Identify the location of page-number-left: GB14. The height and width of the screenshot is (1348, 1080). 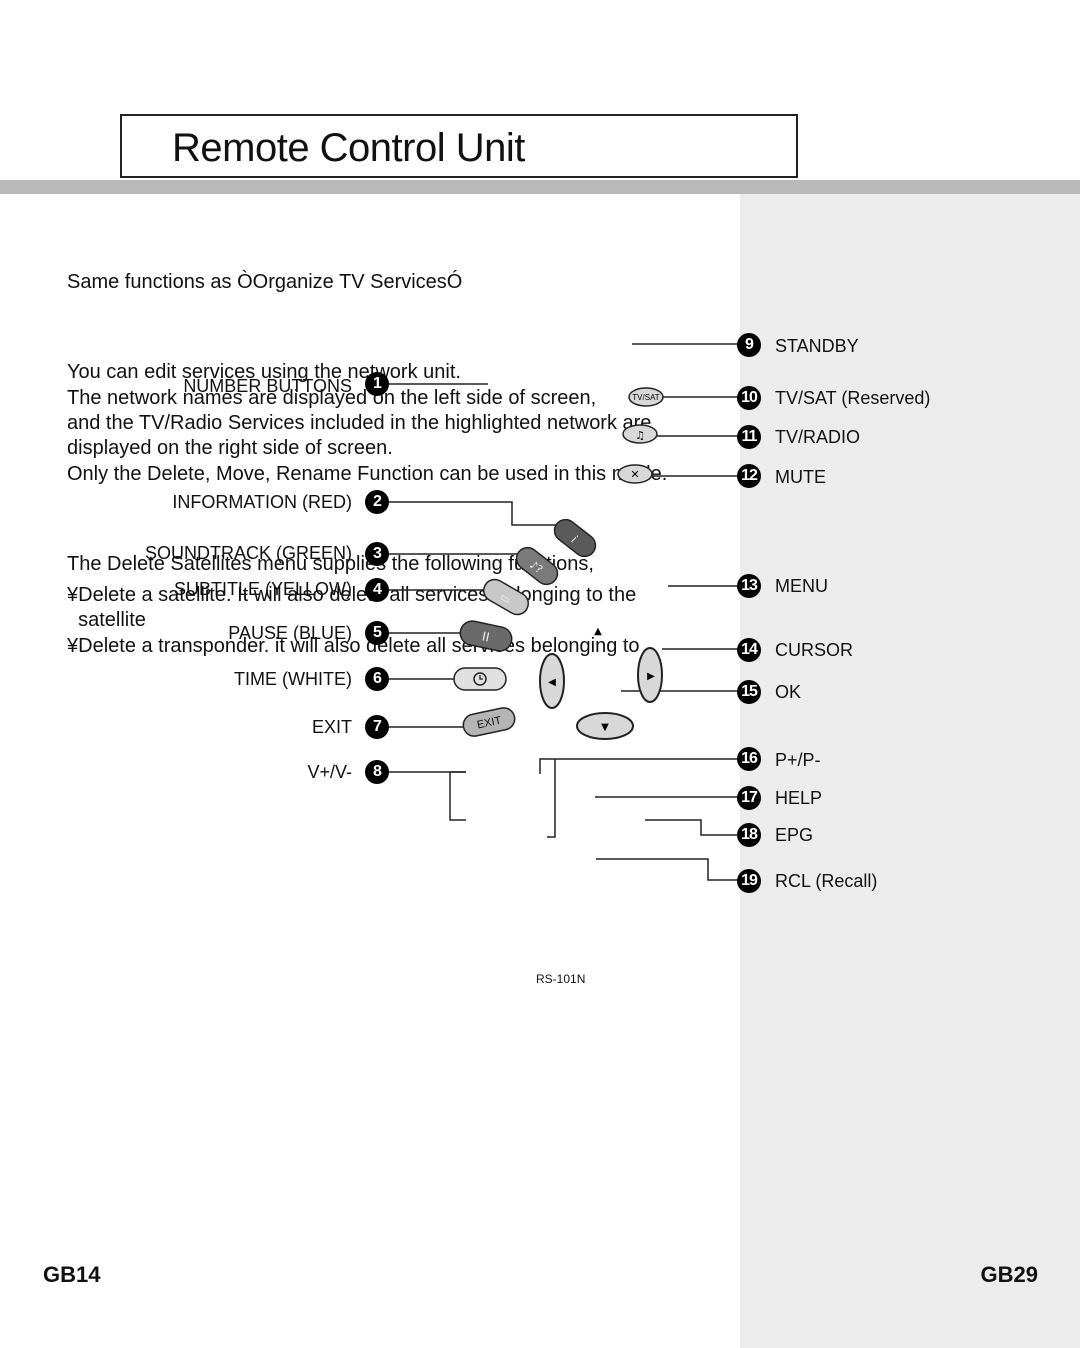
(72, 1274).